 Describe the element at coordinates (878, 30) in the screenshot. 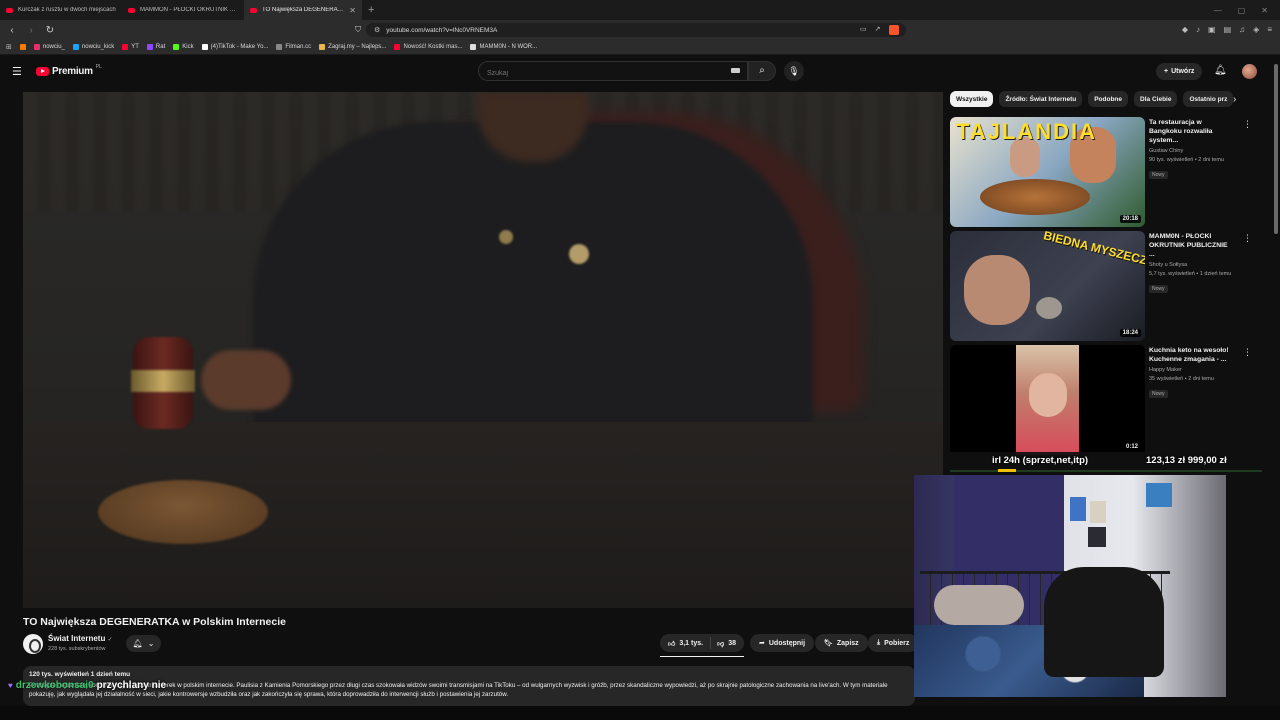

I see `share-icon: ↗` at that location.